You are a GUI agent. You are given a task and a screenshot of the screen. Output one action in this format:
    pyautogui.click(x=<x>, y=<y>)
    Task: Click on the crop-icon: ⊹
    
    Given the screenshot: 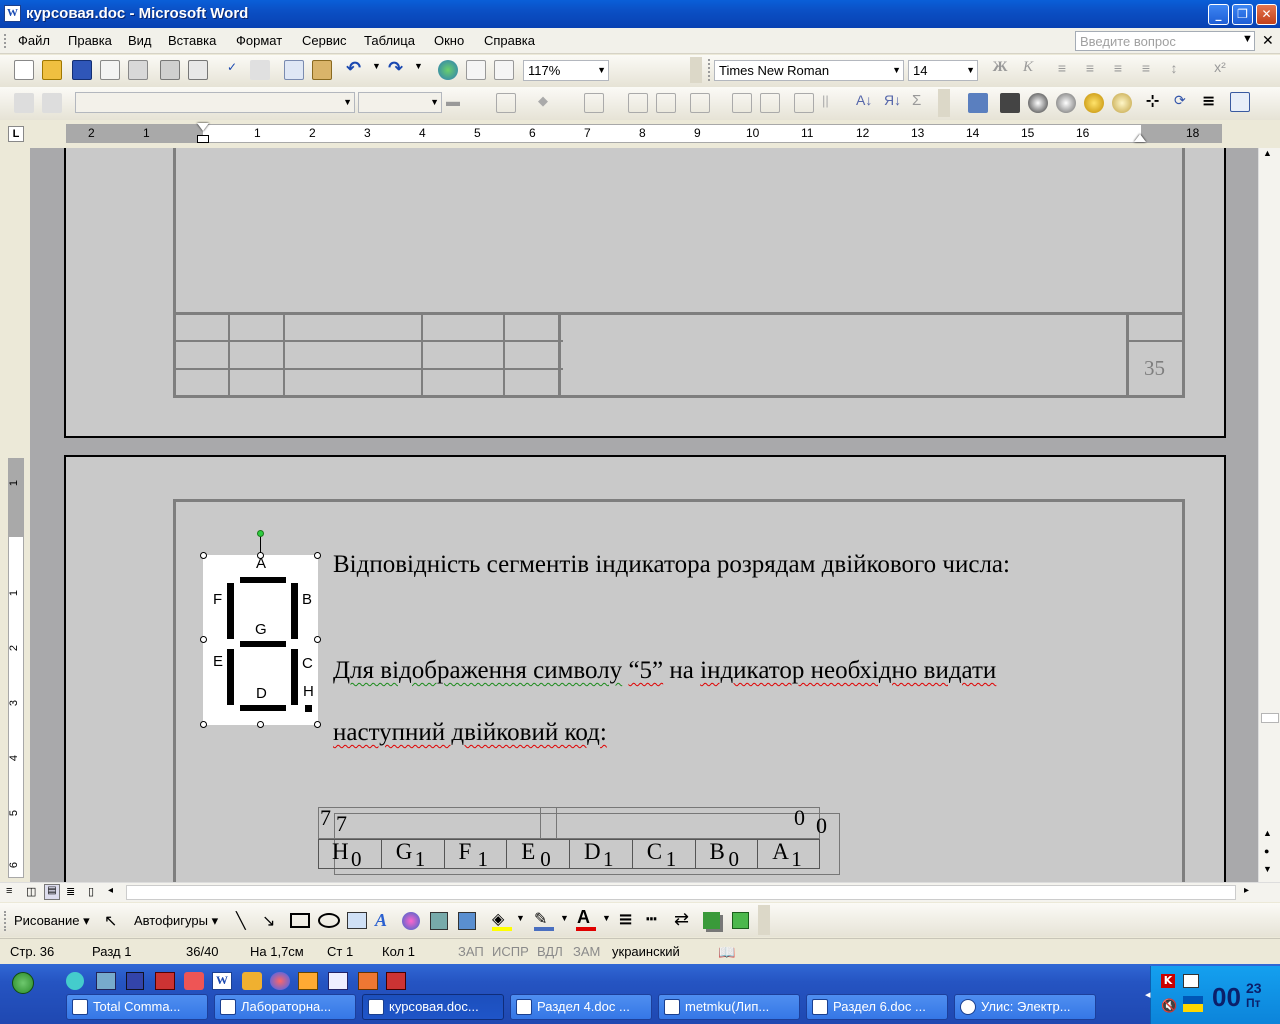 What is the action you would take?
    pyautogui.click(x=1156, y=101)
    